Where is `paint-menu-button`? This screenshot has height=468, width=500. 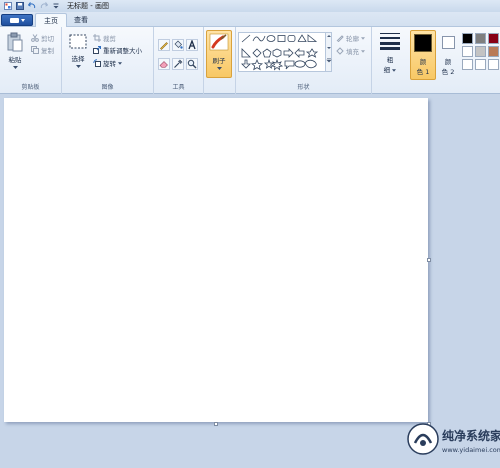 paint-menu-button is located at coordinates (17, 20).